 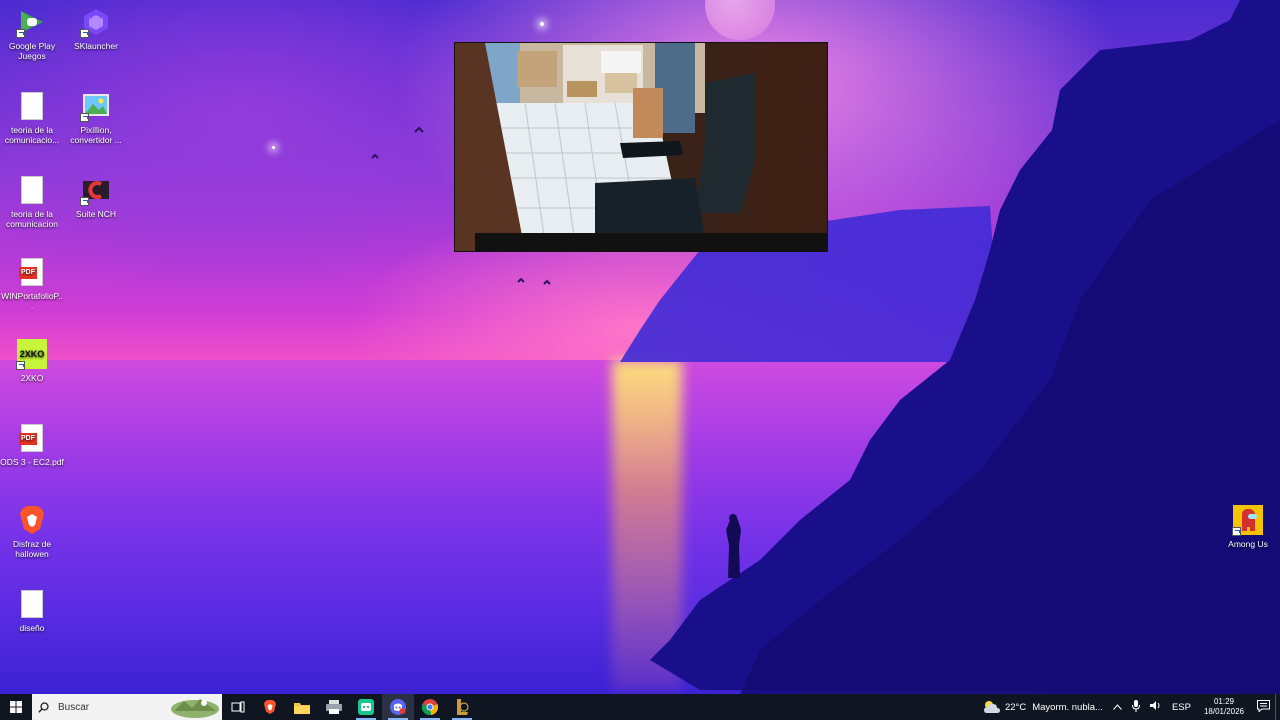 I want to click on desktop-icon-disfraz-hallowen: Disfraz de hallowen, so click(x=32, y=531).